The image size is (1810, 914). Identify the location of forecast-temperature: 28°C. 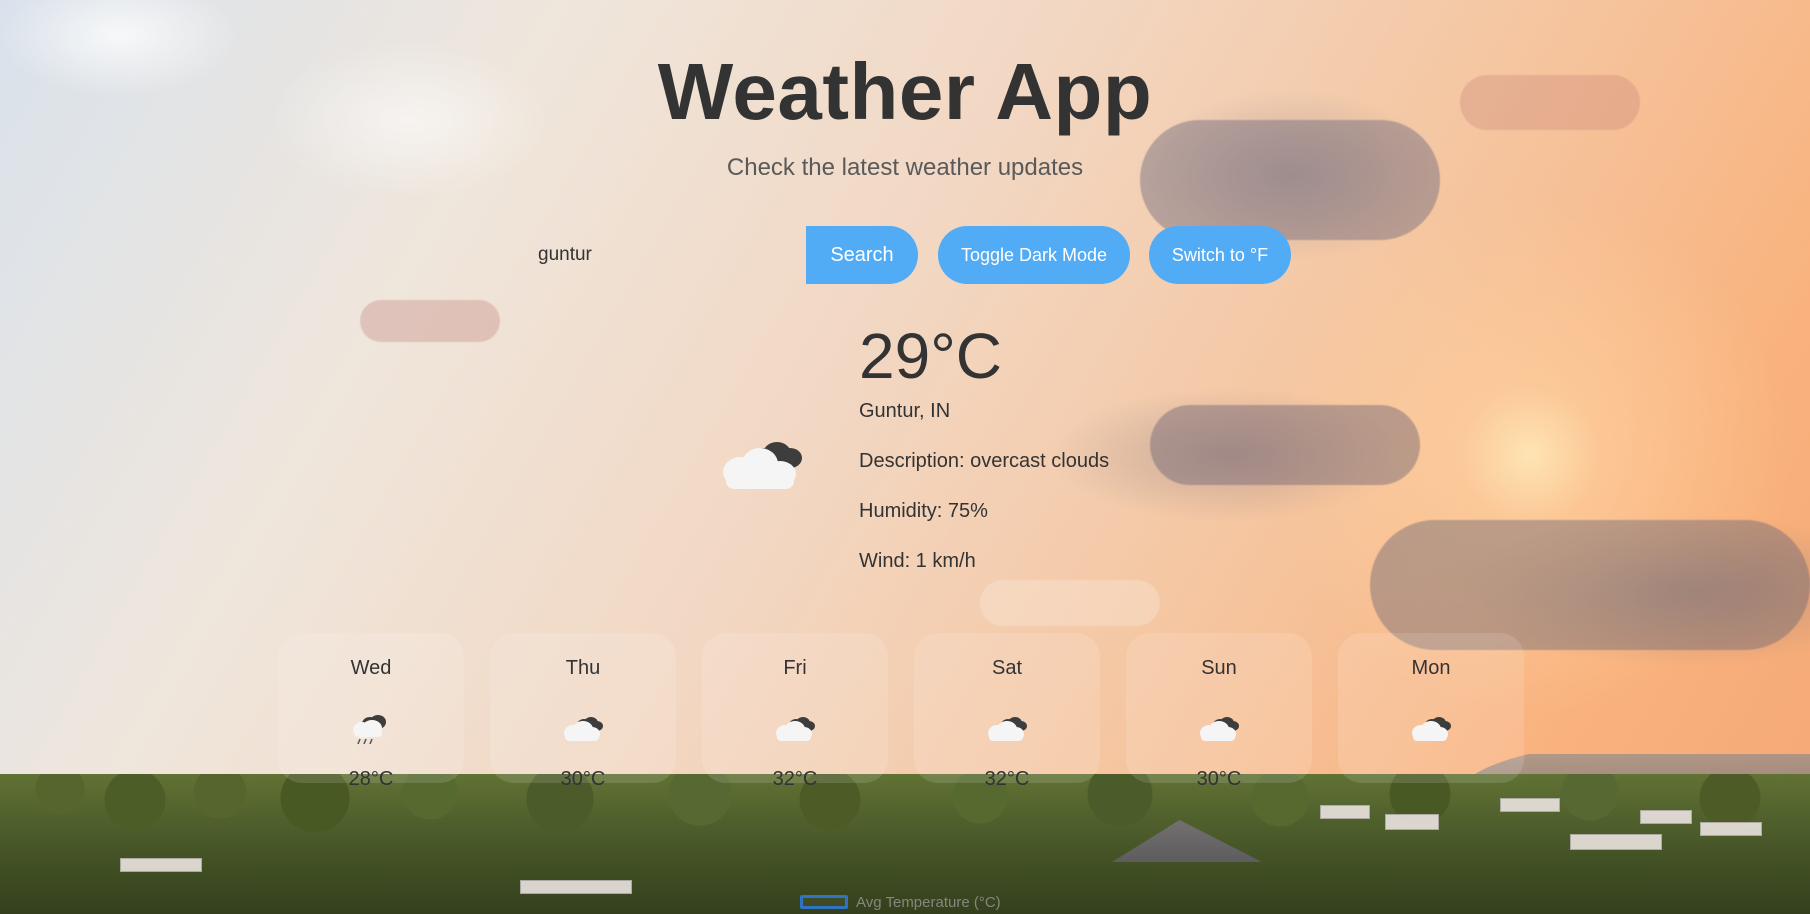
(371, 779).